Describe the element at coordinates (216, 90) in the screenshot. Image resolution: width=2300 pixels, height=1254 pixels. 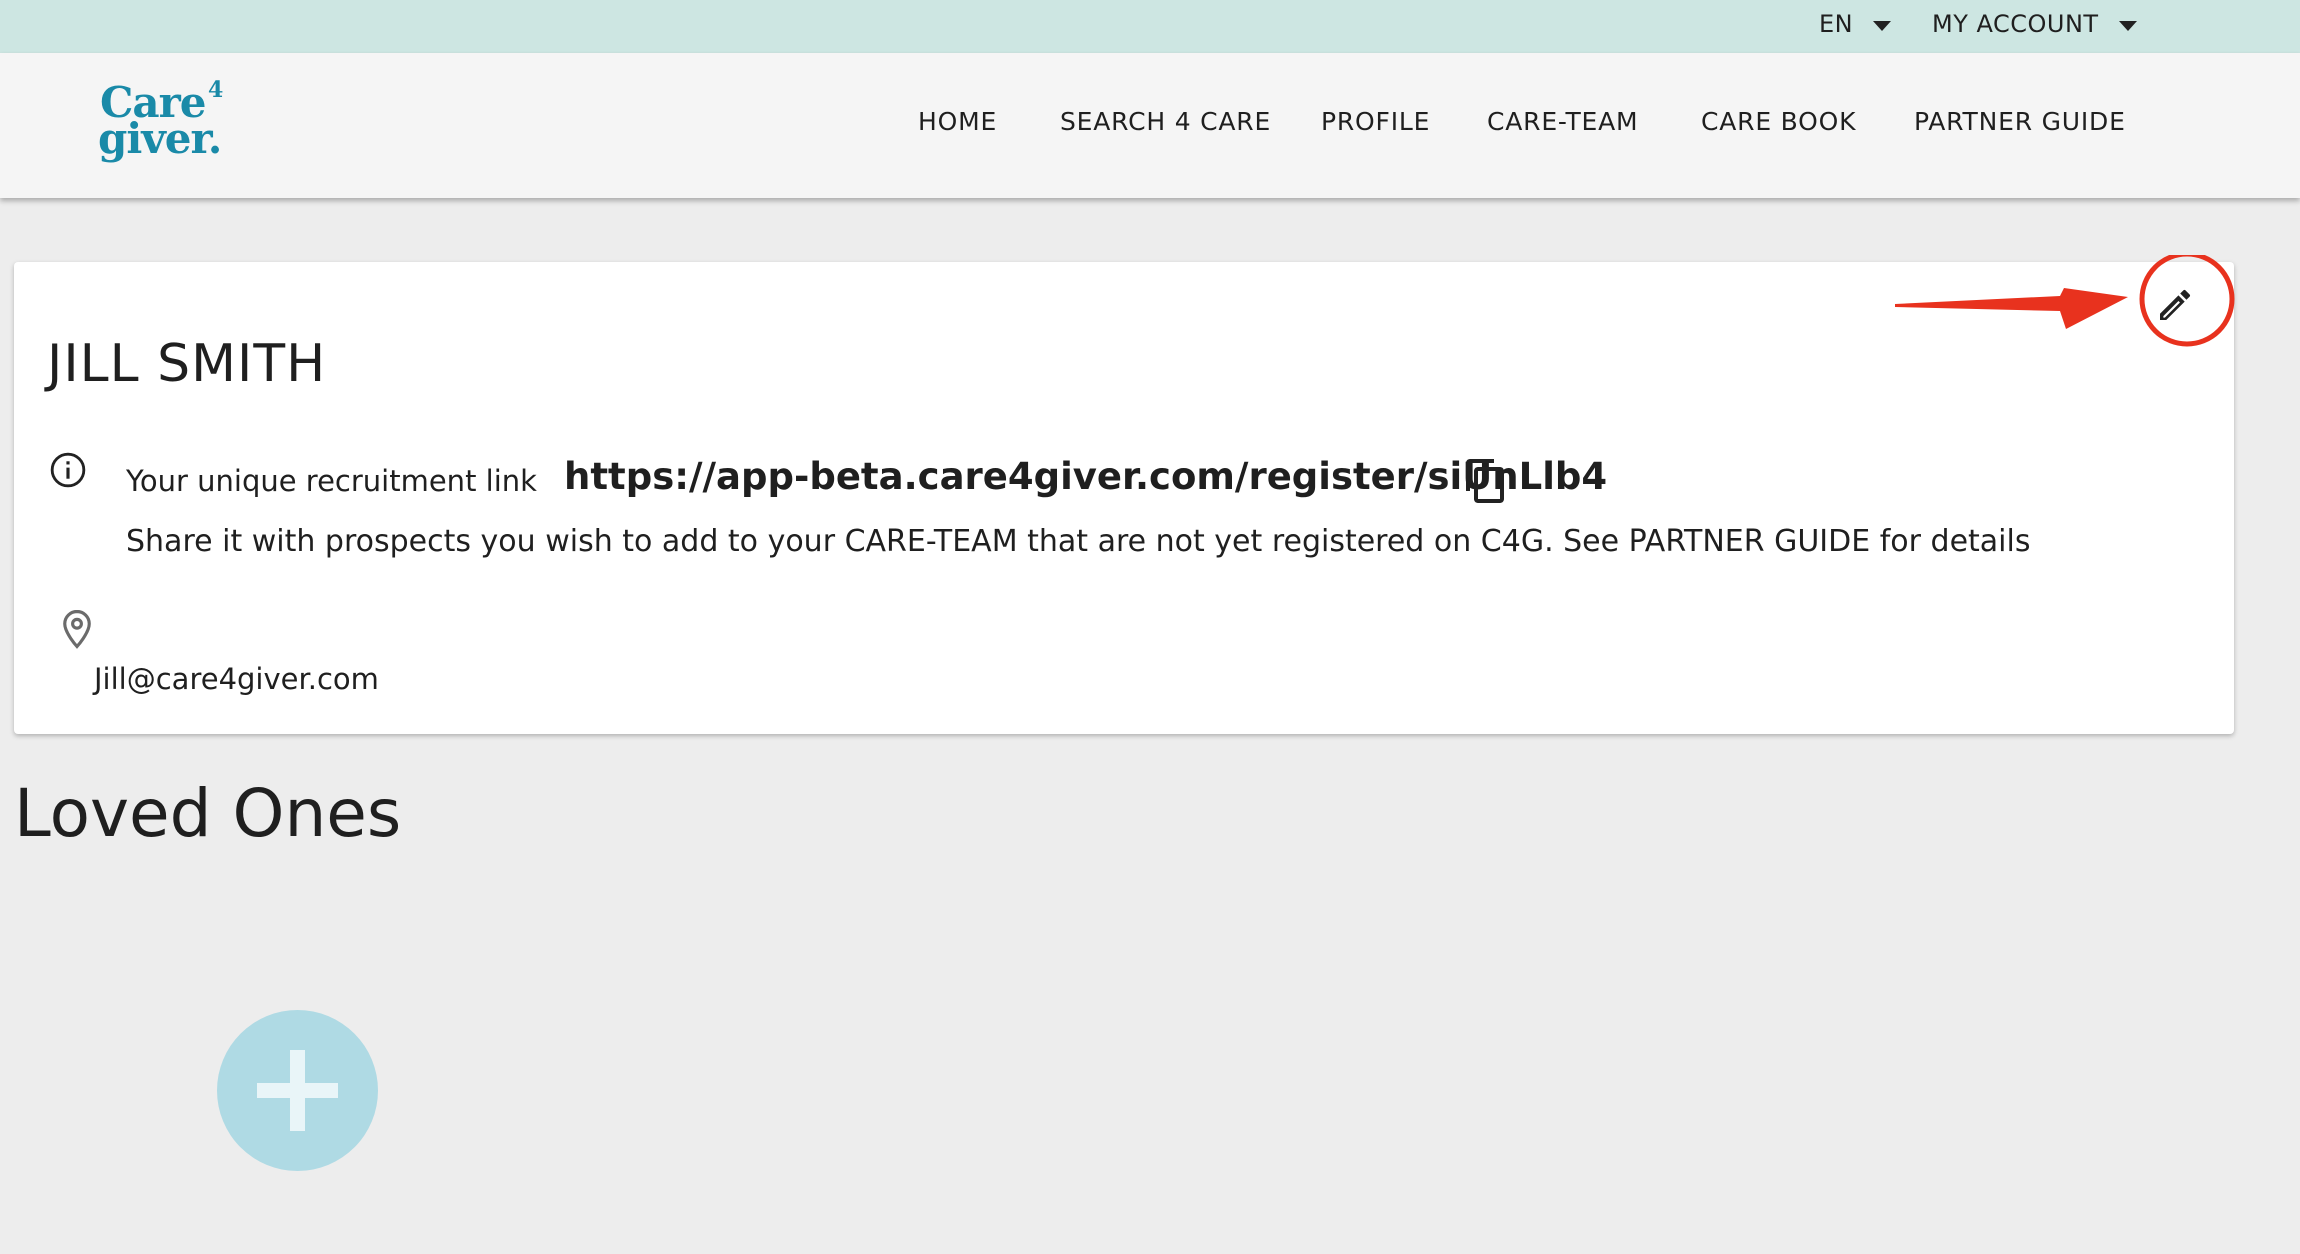
I see `logo-text-4: 4` at that location.